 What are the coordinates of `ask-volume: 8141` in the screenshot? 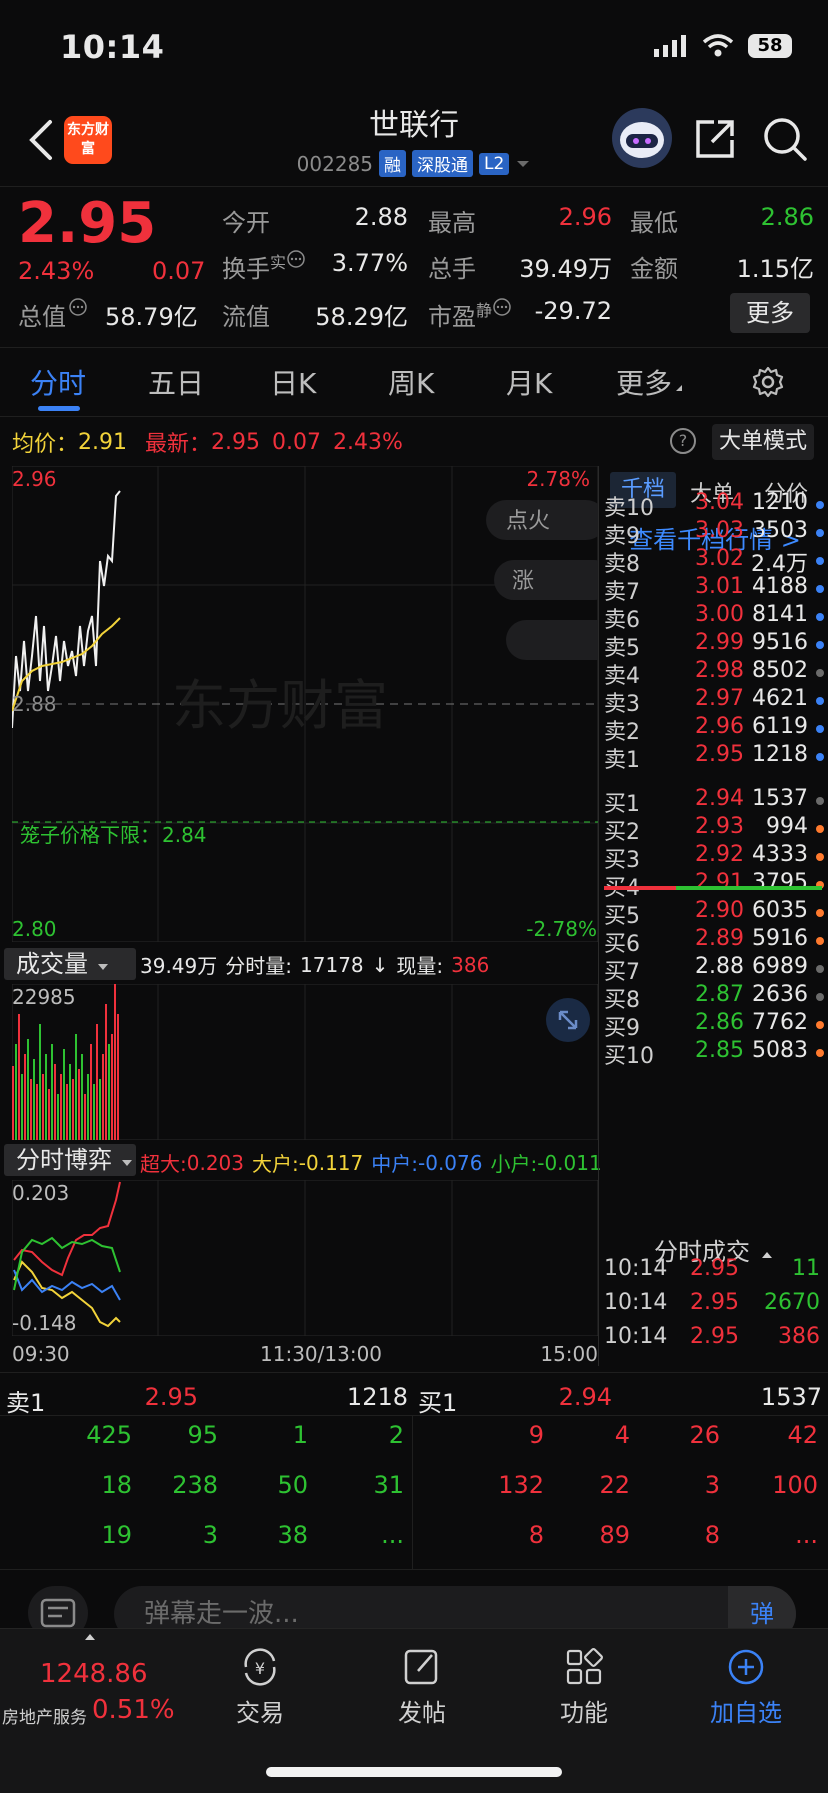 It's located at (780, 614).